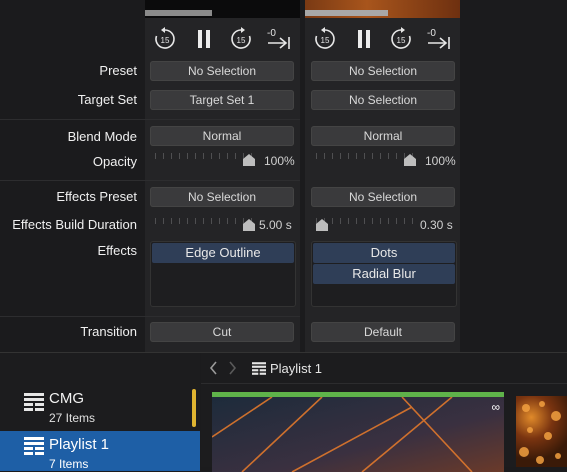 This screenshot has height=472, width=567. What do you see at coordinates (383, 100) in the screenshot?
I see `layer-2-target-set-dropdown: No Selection` at bounding box center [383, 100].